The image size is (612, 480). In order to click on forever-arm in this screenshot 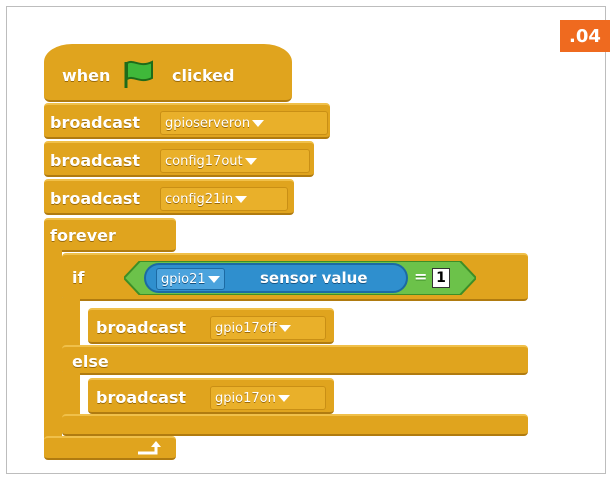, I will do `click(53, 345)`.